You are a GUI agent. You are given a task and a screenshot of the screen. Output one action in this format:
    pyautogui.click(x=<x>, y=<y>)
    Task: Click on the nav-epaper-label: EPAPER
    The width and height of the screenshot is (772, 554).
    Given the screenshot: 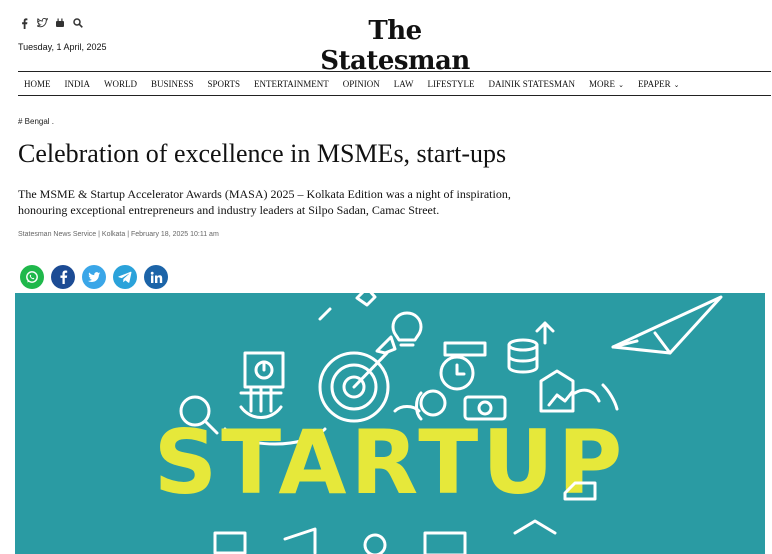 What is the action you would take?
    pyautogui.click(x=654, y=83)
    